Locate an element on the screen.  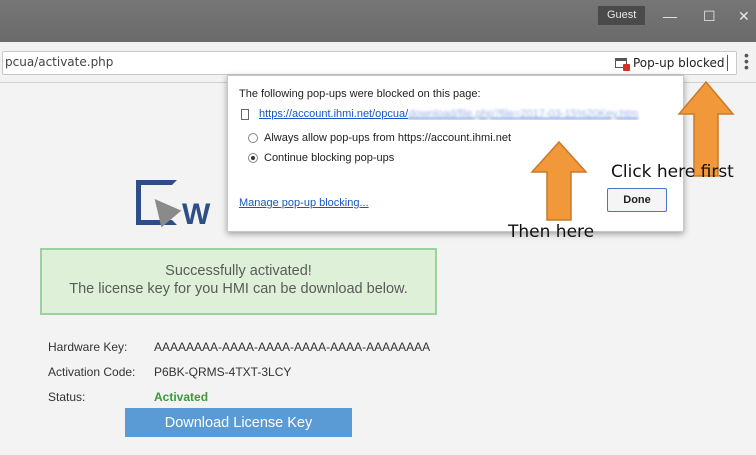
arrow-up-icon-second is located at coordinates (559, 180).